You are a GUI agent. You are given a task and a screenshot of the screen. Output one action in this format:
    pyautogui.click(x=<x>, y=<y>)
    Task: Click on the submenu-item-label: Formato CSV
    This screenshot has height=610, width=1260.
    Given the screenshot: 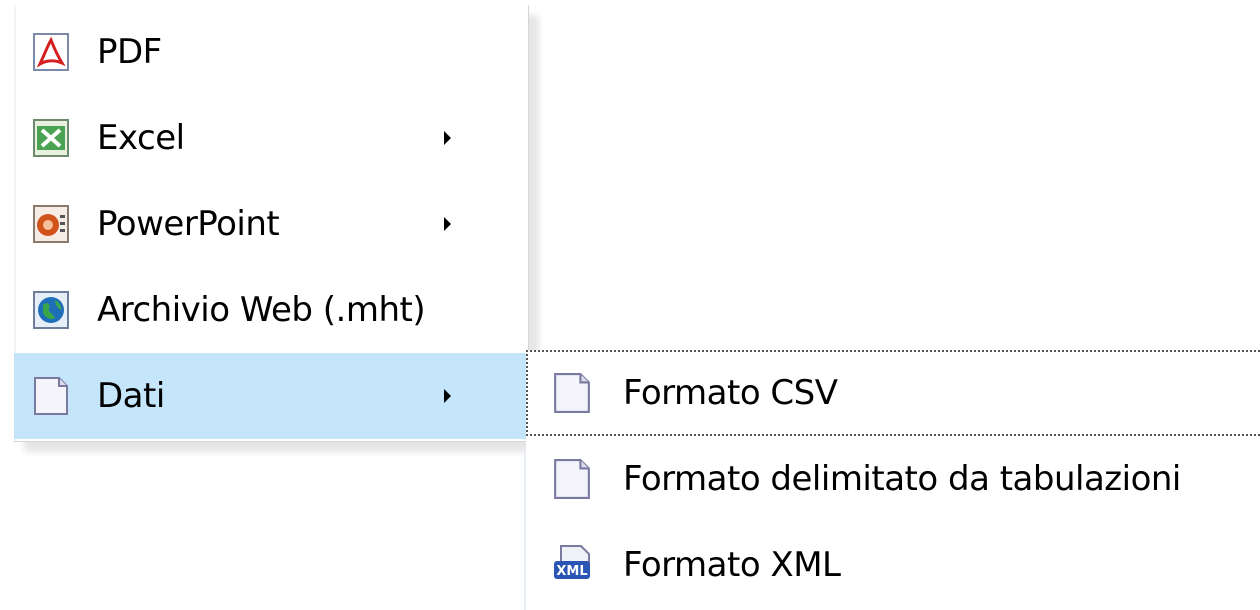 What is the action you would take?
    pyautogui.click(x=730, y=393)
    